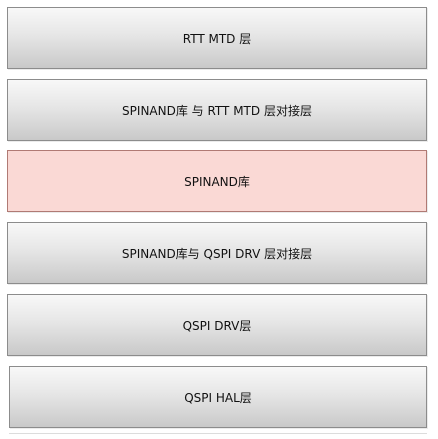 This screenshot has height=439, width=438. I want to click on layer-label: SPINAND库与 QSPI DRV 层对接层, so click(217, 253).